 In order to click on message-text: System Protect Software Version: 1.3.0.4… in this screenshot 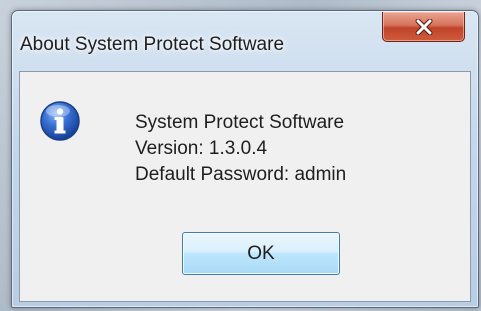, I will do `click(240, 149)`.